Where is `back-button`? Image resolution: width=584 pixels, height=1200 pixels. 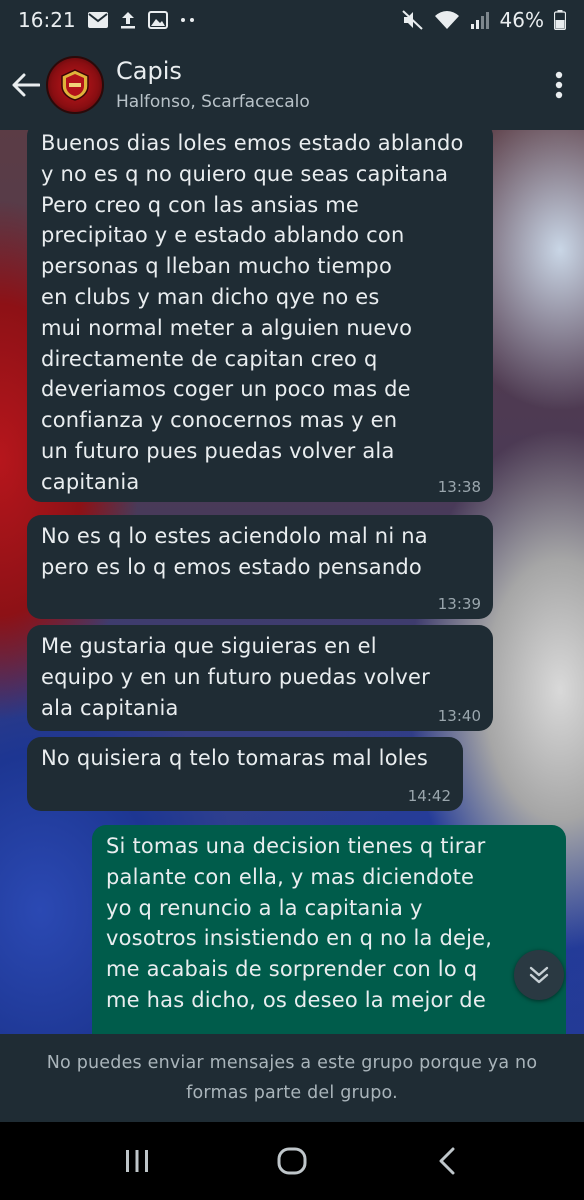
back-button is located at coordinates (26, 85).